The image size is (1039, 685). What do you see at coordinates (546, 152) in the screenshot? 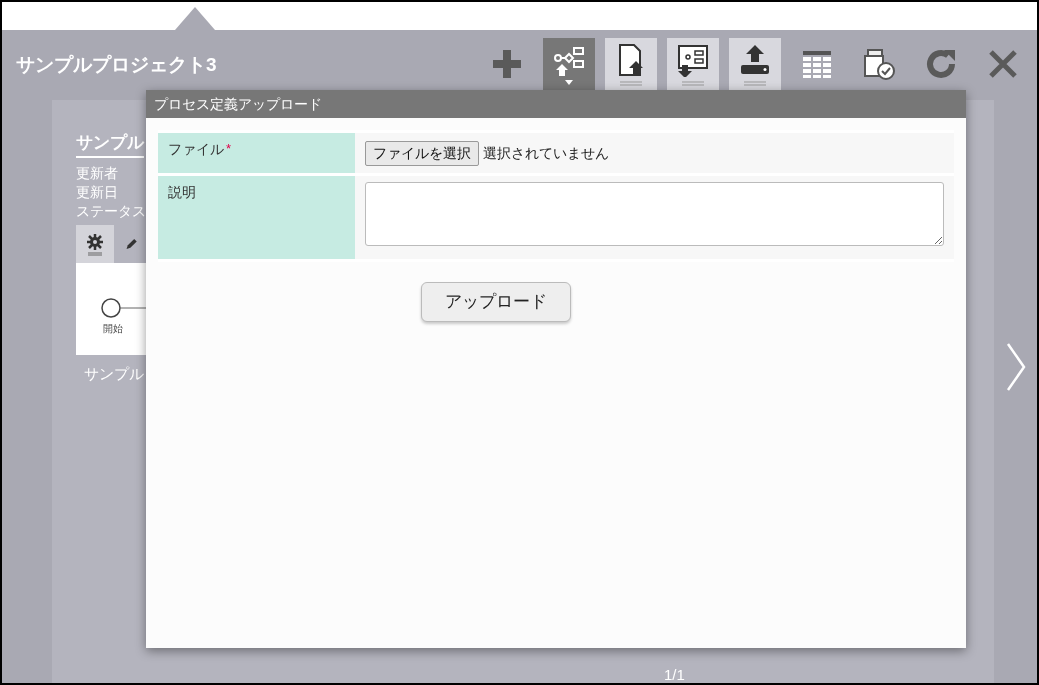
I see `file-status: 選択されていません` at bounding box center [546, 152].